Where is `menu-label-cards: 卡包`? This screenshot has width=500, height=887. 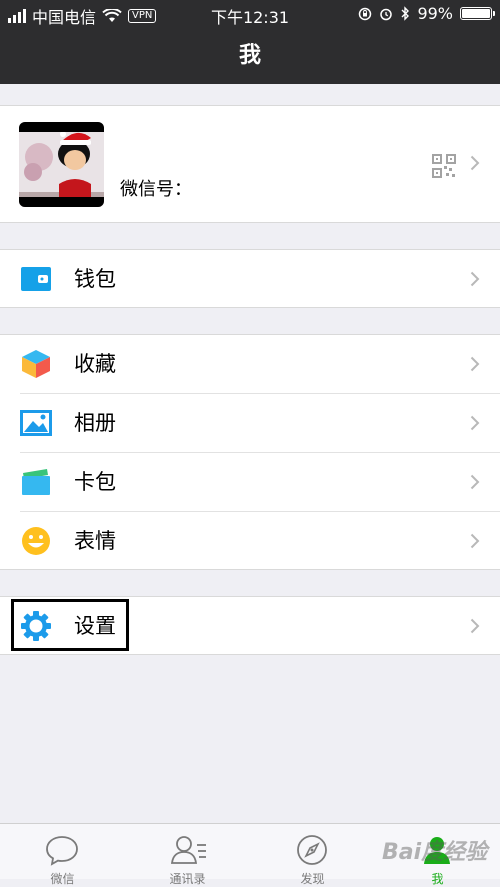 menu-label-cards: 卡包 is located at coordinates (95, 482).